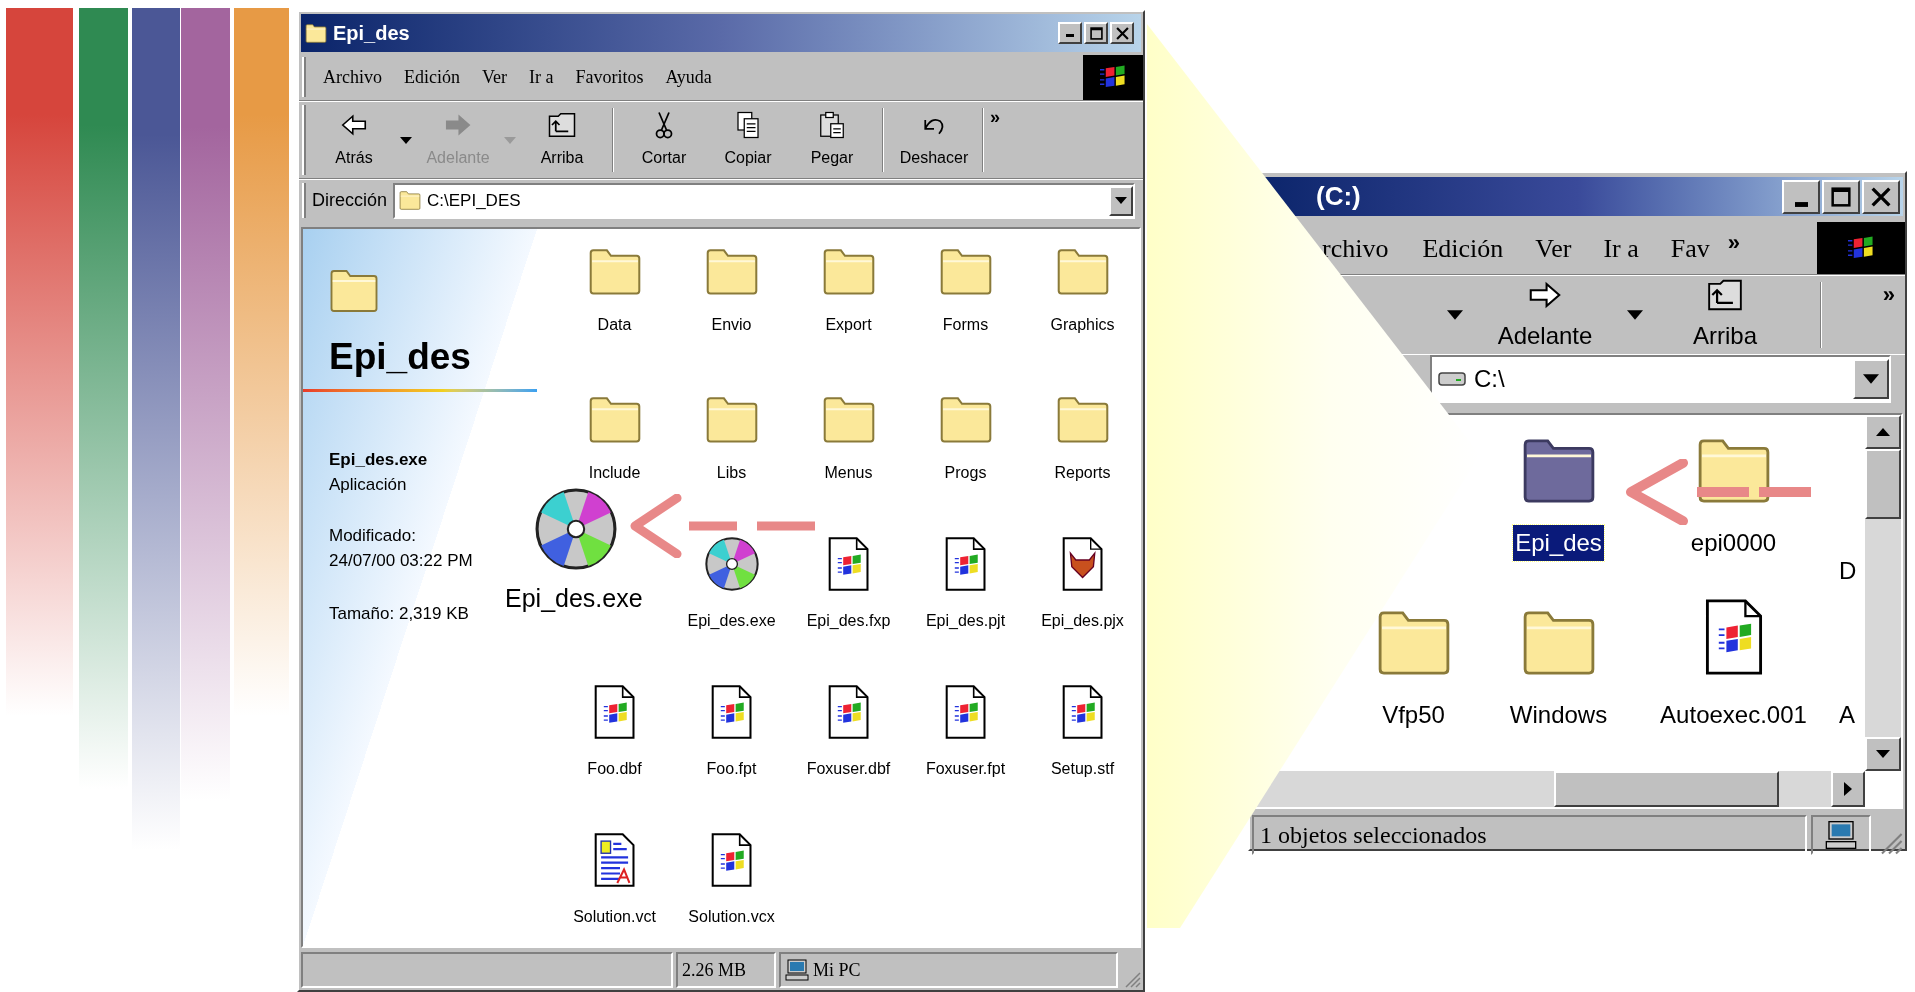 This screenshot has width=1915, height=992. I want to click on scroll-down-button, so click(1883, 754).